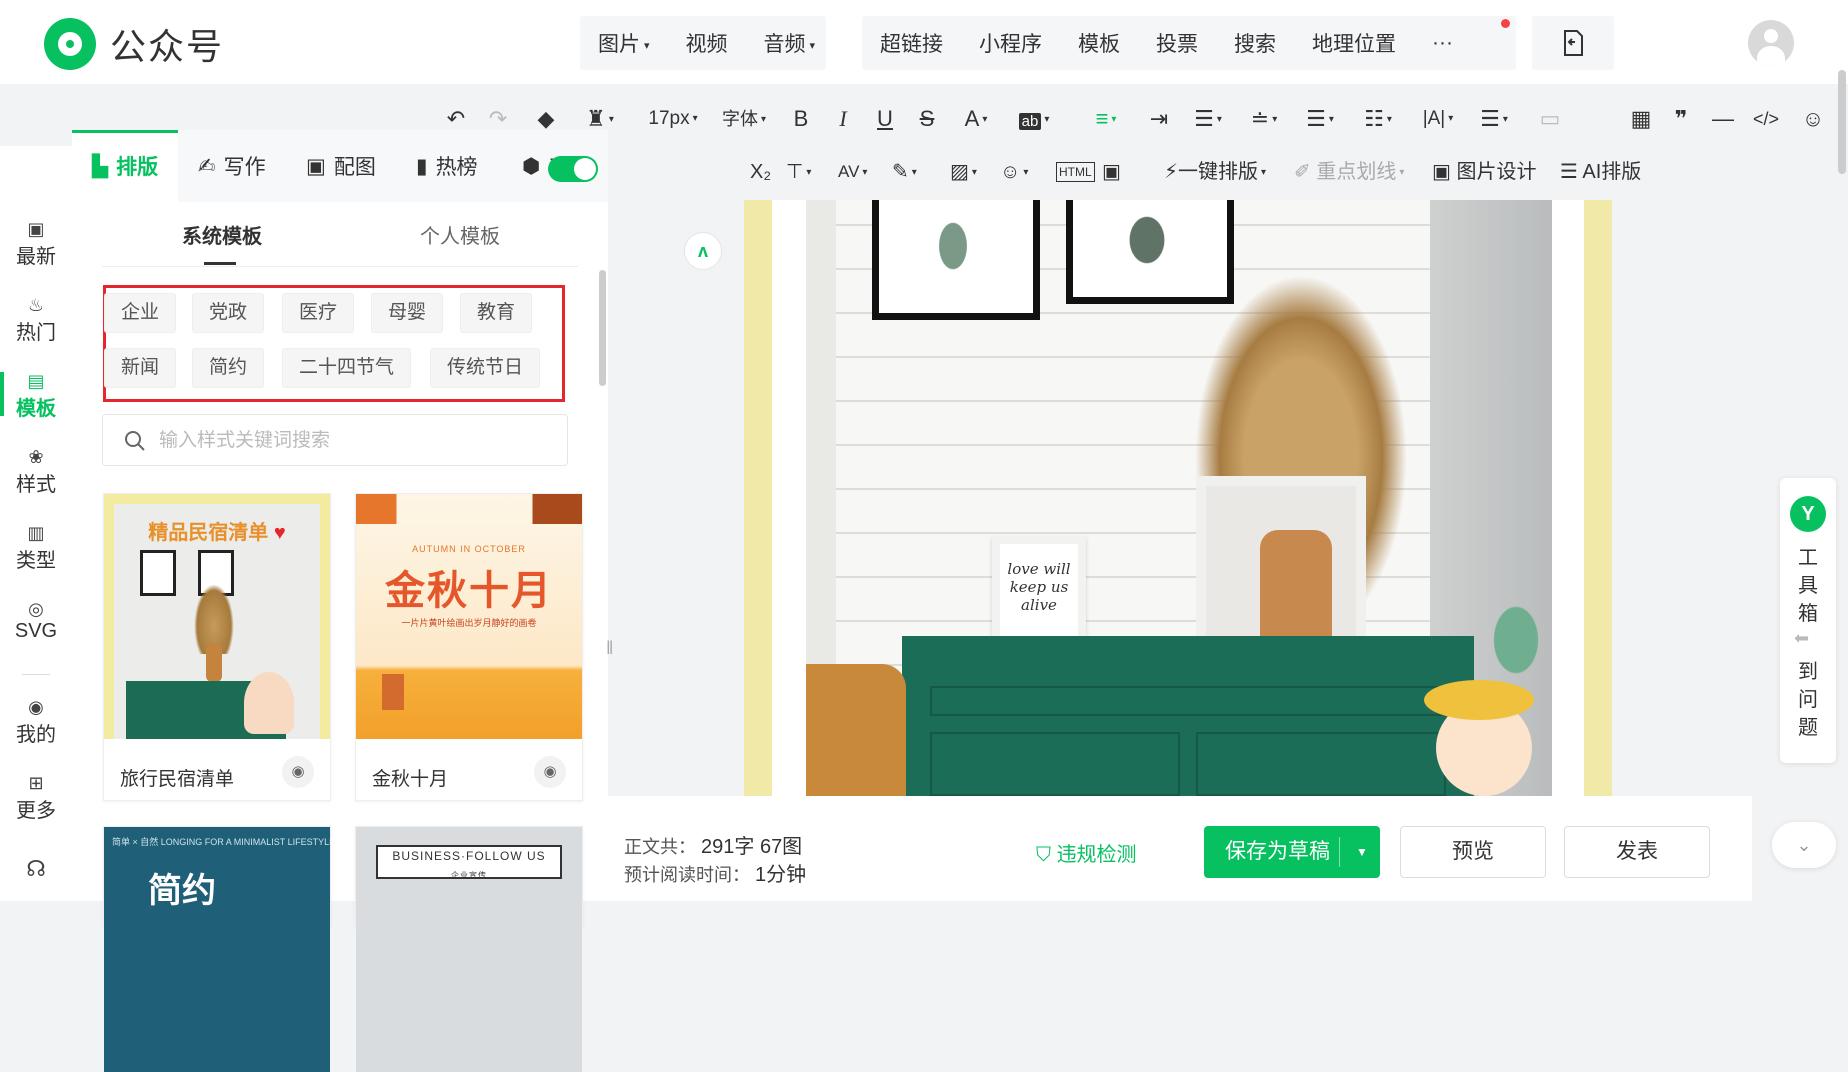 This screenshot has height=1072, width=1848. Describe the element at coordinates (1111, 172) in the screenshot. I see `toolbox-icon: ▣` at that location.